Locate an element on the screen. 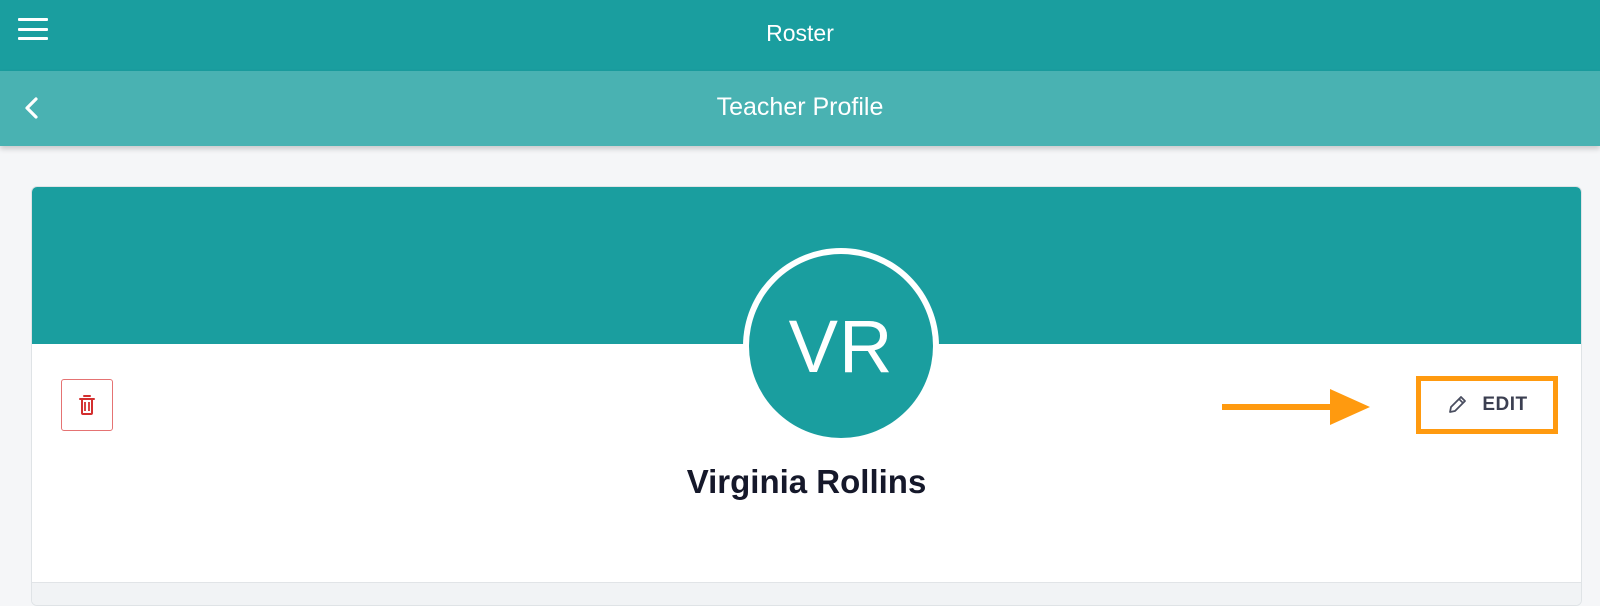 This screenshot has width=1600, height=606. edit-label: EDIT is located at coordinates (1505, 404).